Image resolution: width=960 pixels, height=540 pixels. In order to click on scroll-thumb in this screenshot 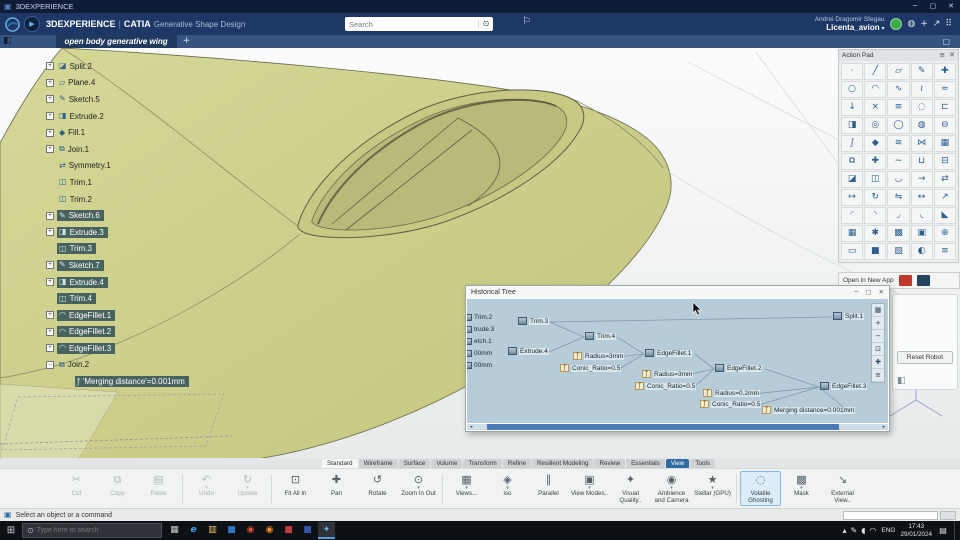, I will do `click(663, 427)`.